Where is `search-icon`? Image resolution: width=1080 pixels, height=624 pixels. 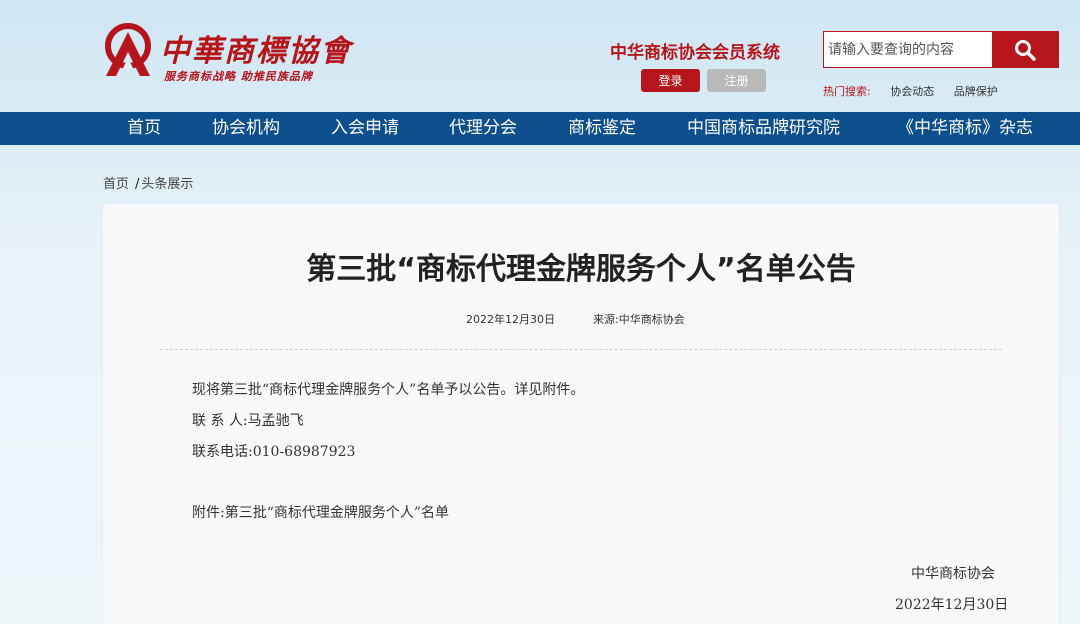 search-icon is located at coordinates (1025, 50).